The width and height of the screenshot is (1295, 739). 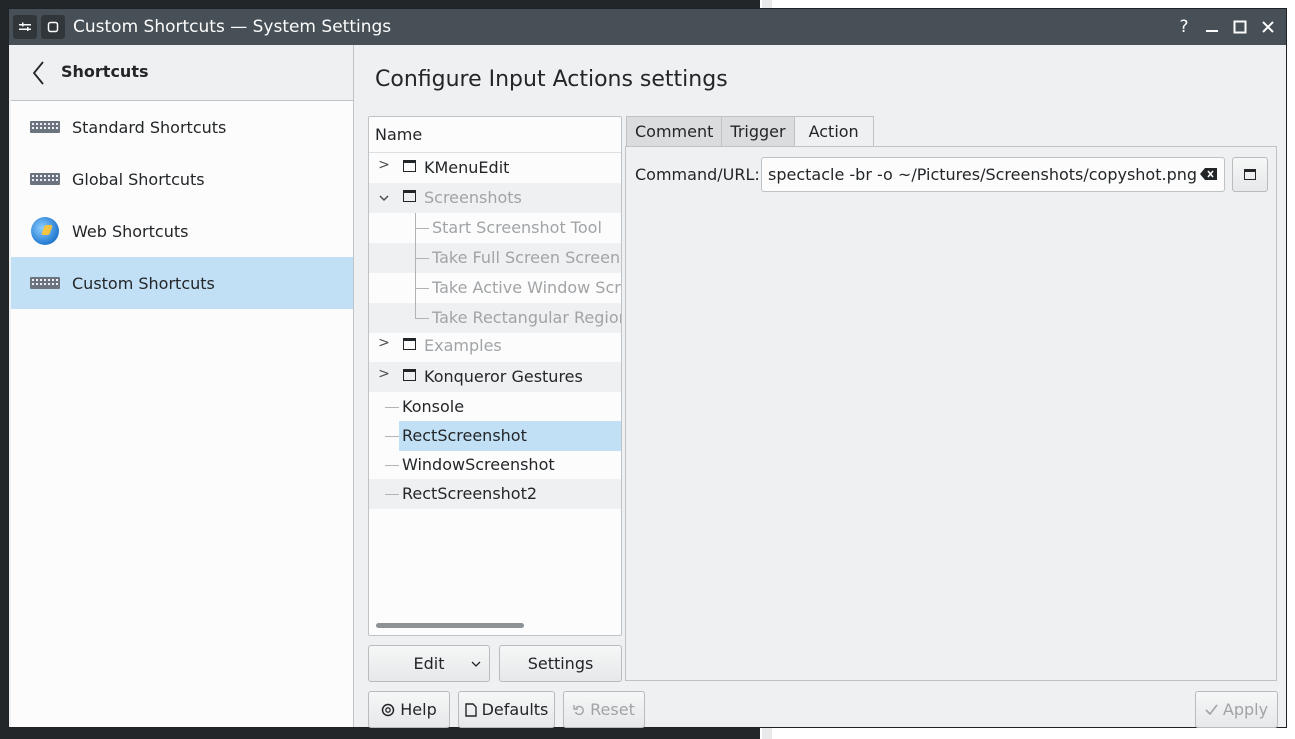 I want to click on settings-button: Settings, so click(x=560, y=663).